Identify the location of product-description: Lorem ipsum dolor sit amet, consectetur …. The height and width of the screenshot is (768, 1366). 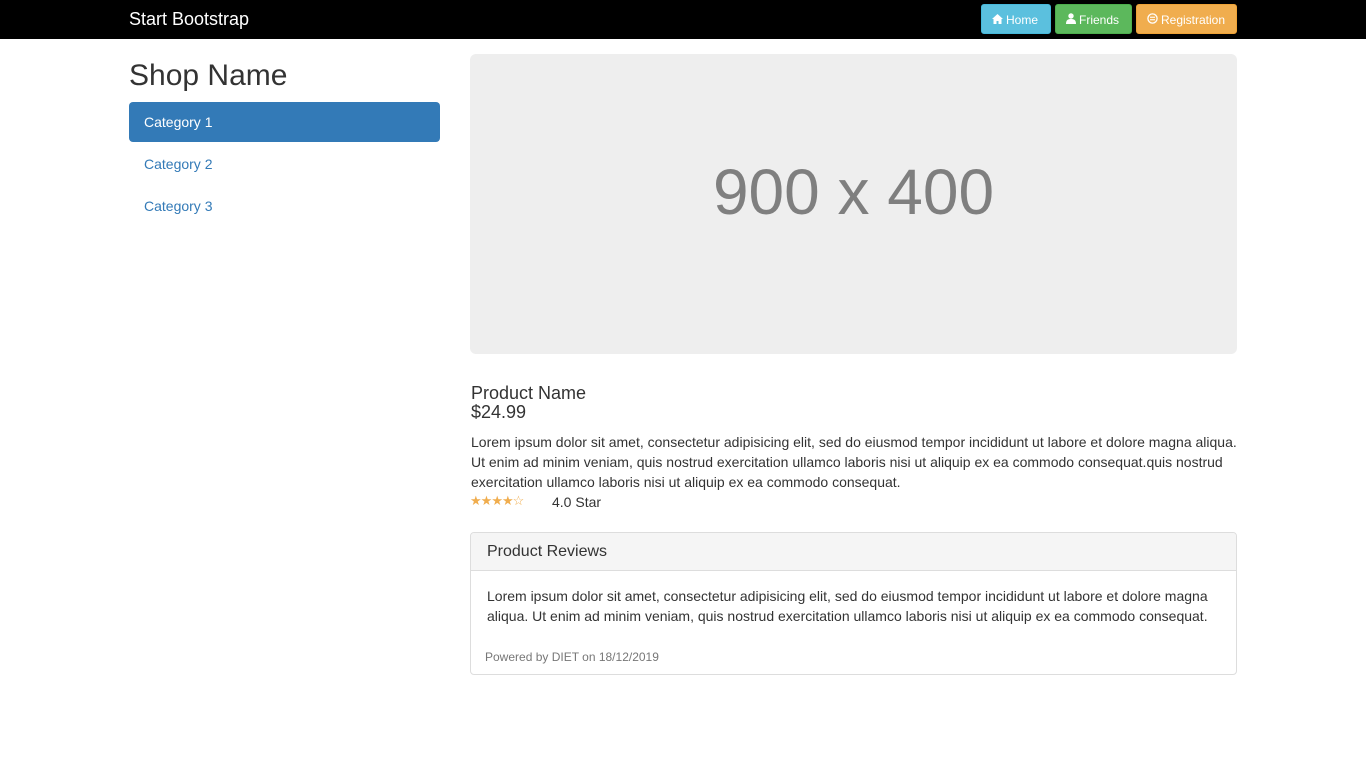
(854, 462).